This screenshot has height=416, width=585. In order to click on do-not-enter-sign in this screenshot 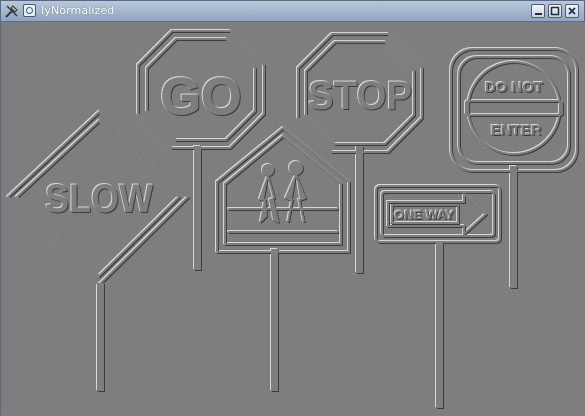, I will do `click(514, 110)`.